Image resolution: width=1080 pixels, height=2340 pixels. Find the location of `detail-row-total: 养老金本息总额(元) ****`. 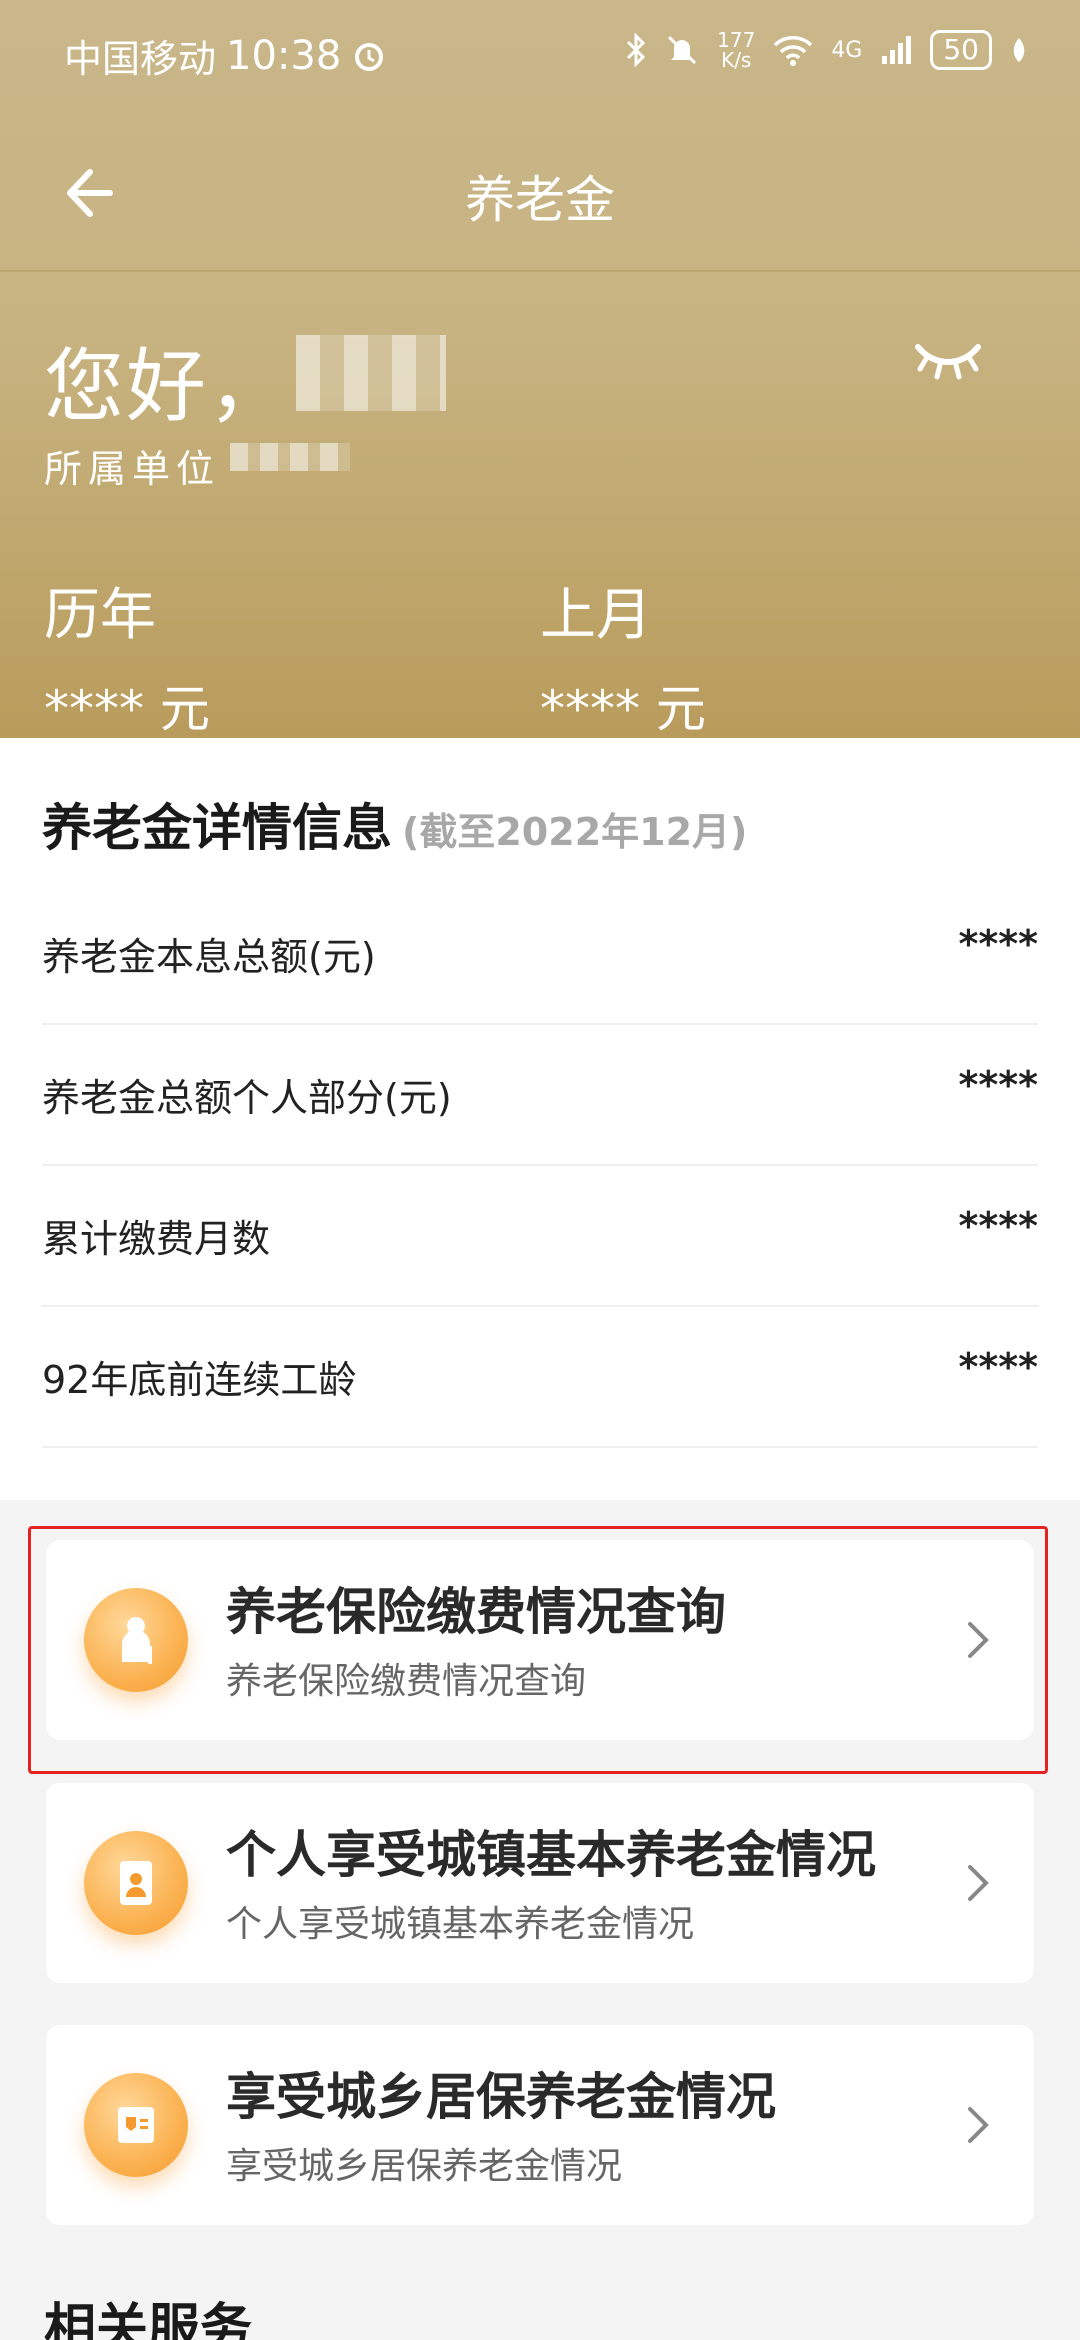

detail-row-total: 养老金本息总额(元) **** is located at coordinates (540, 954).